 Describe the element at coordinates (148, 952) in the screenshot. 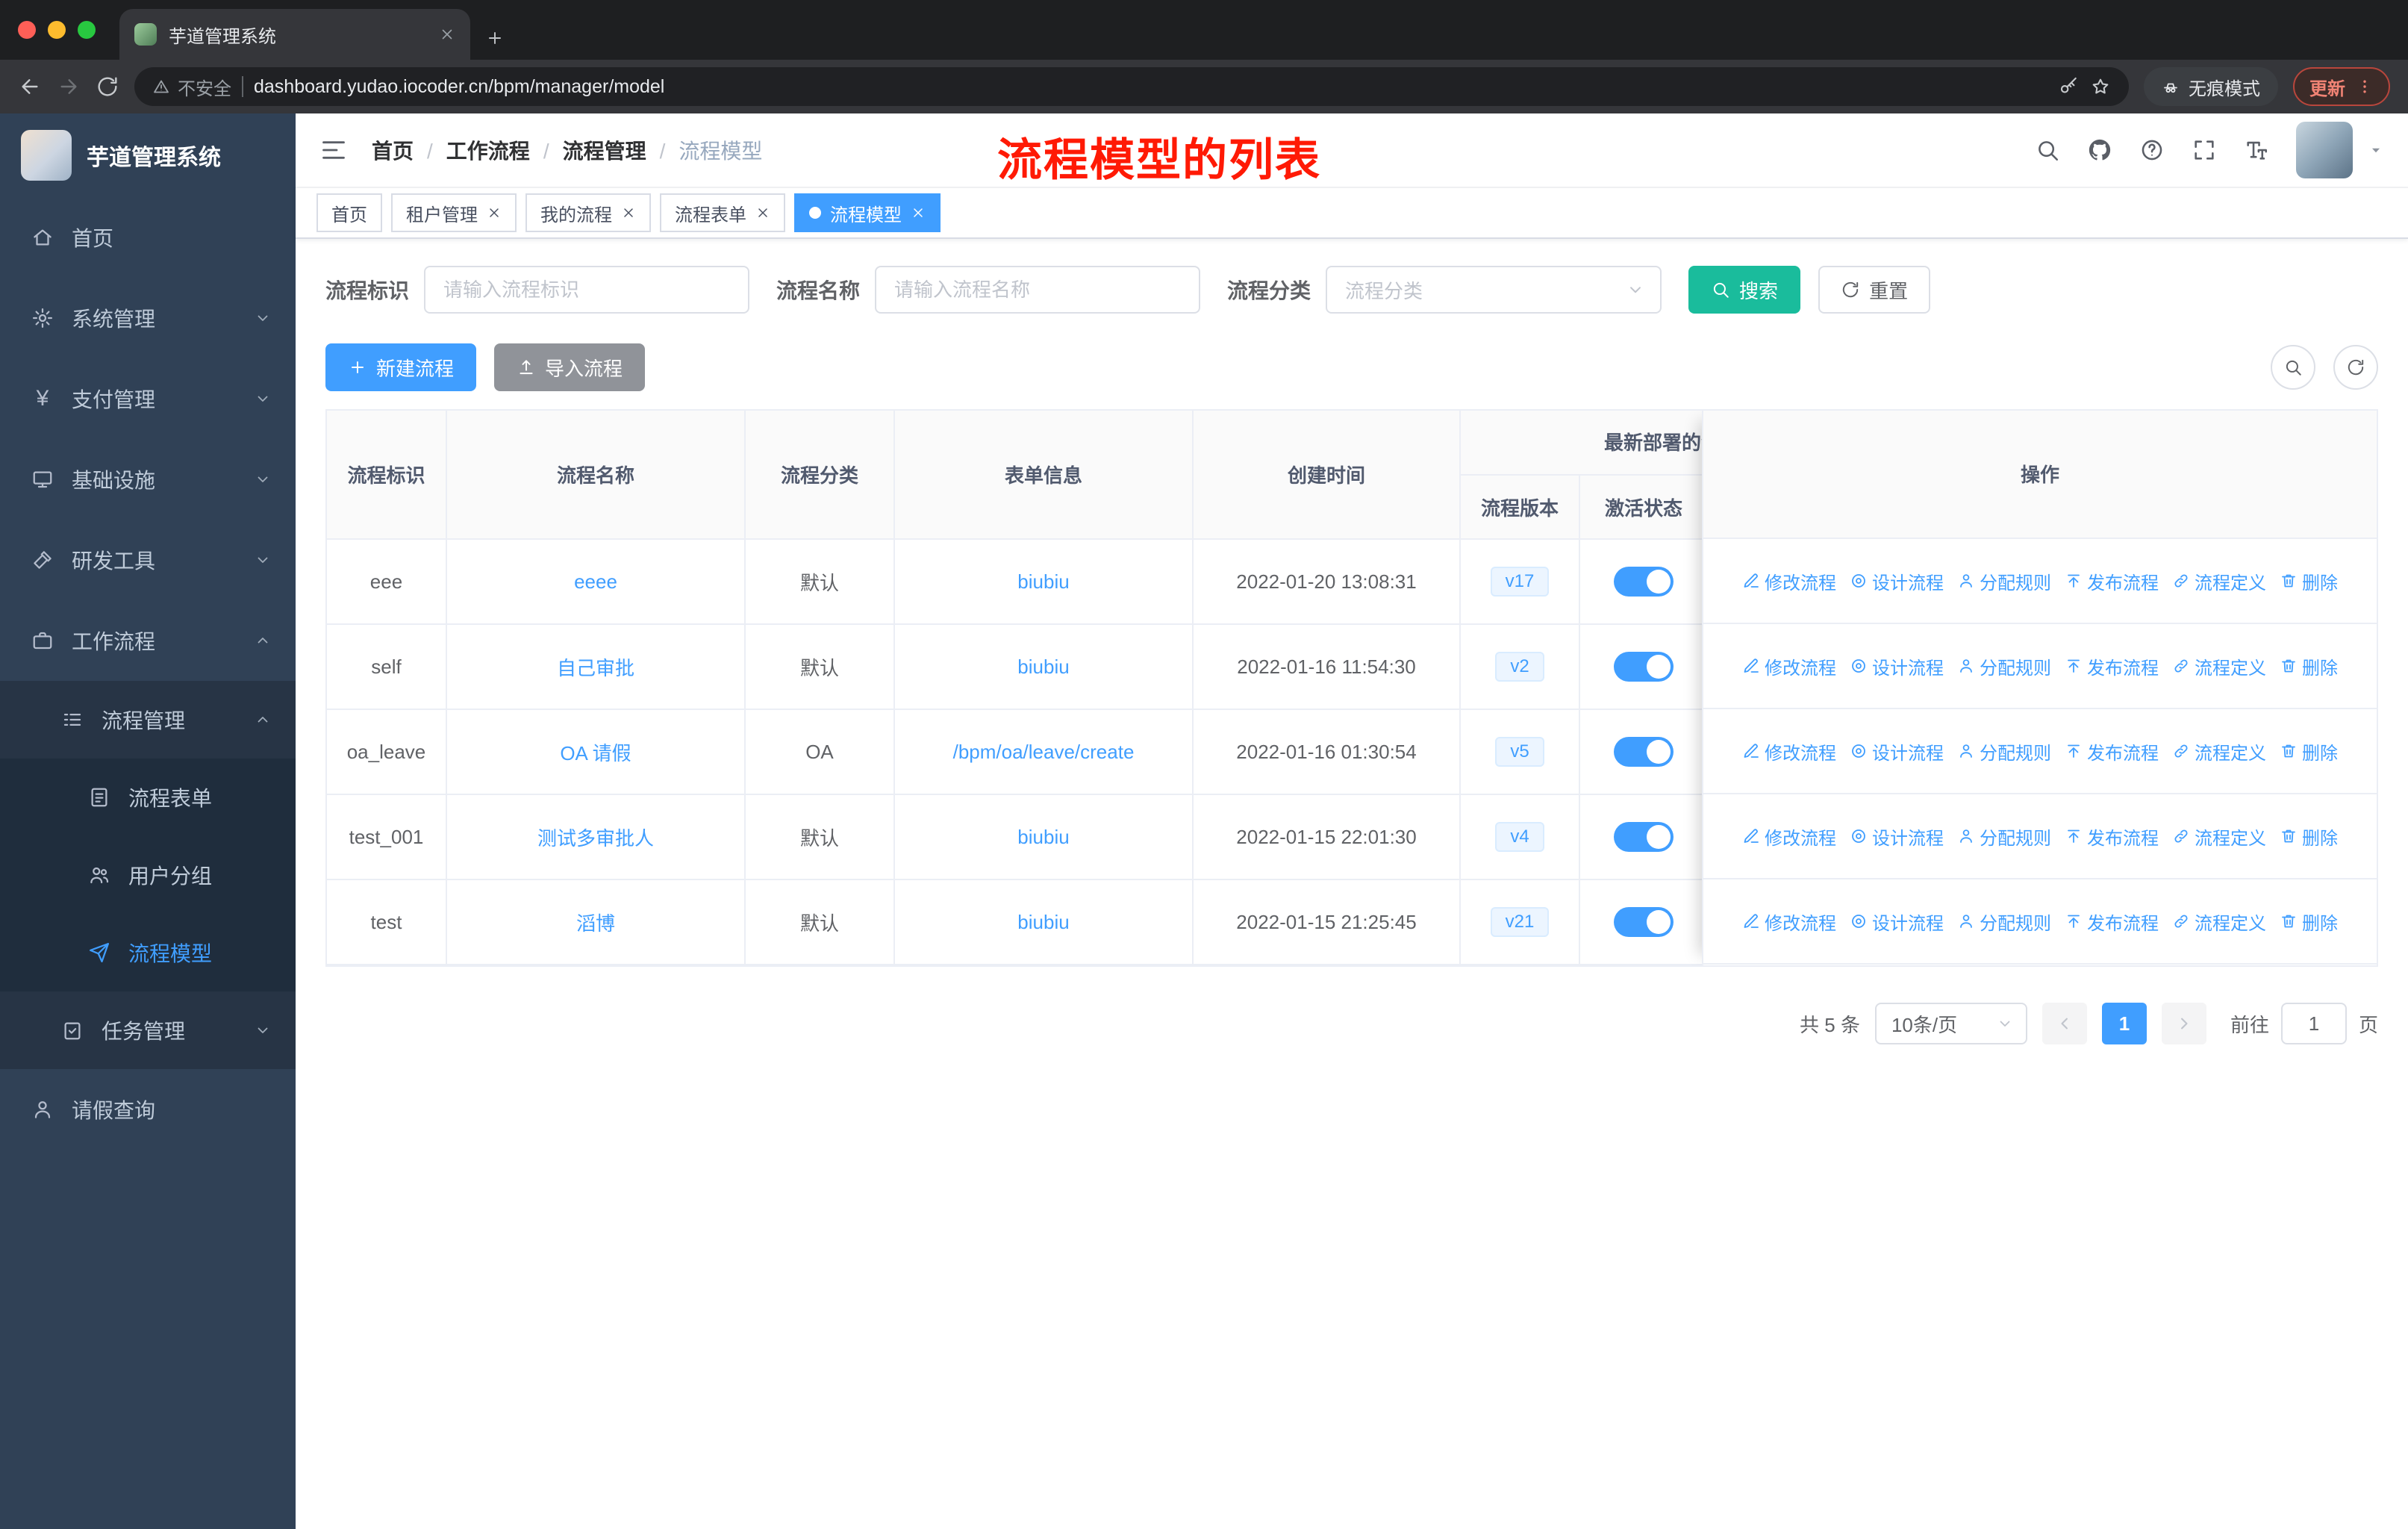

I see `sidebar-item-send: 流程模型` at that location.